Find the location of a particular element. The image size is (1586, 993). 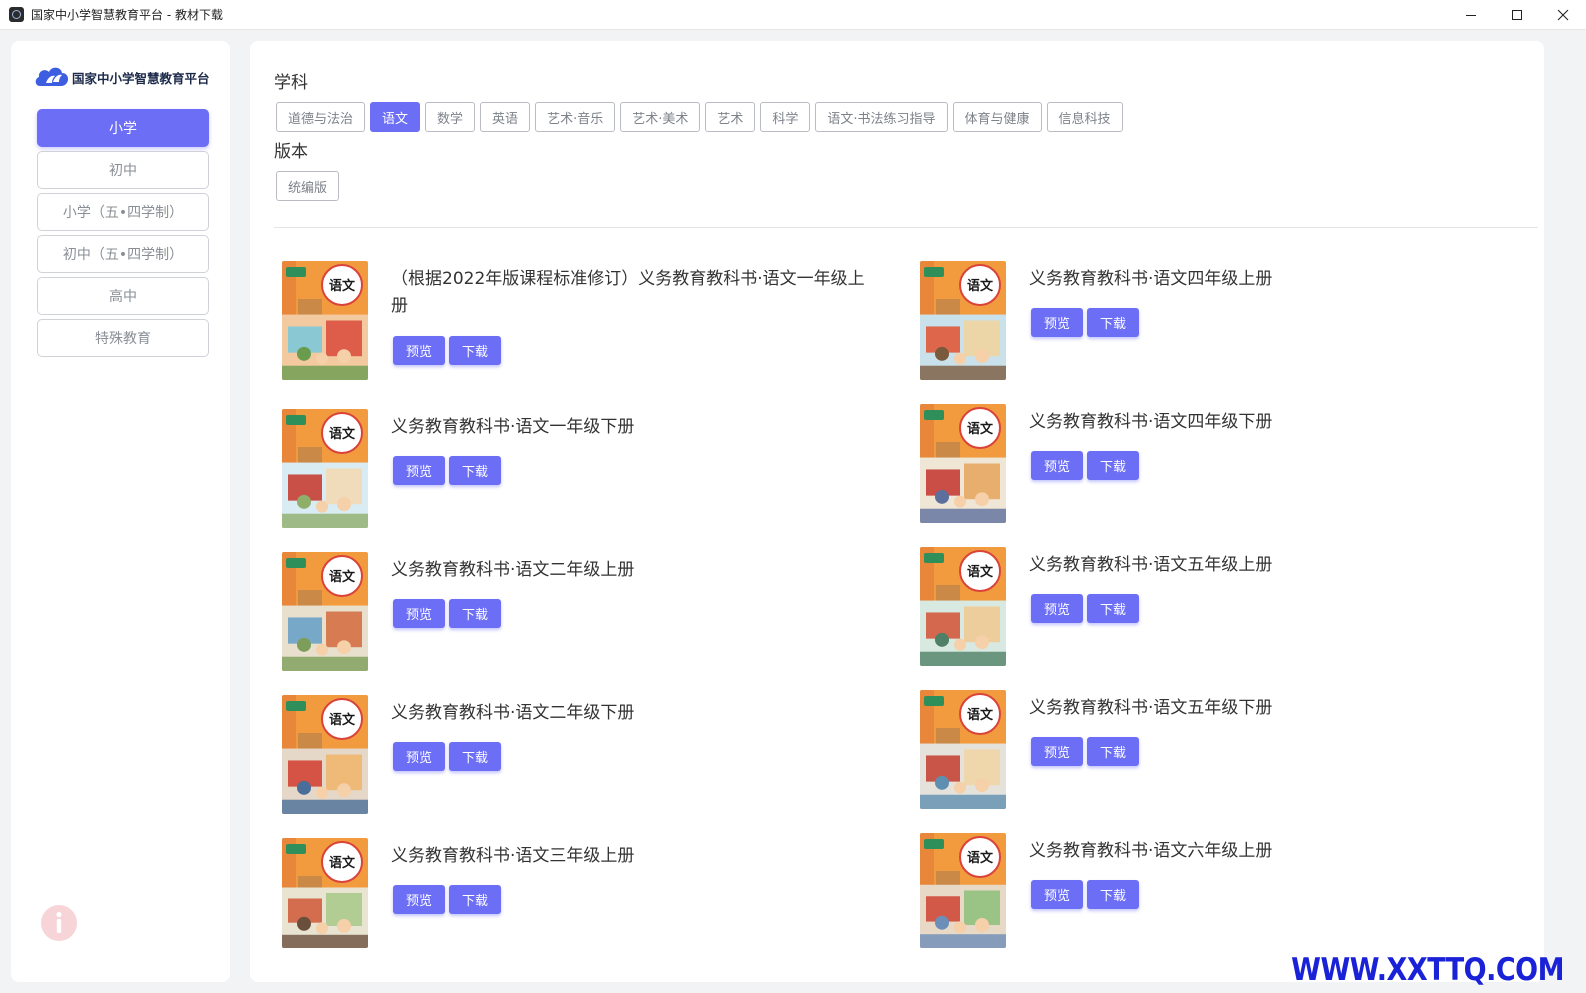

subject-chip: 艺术·美术 is located at coordinates (660, 117).